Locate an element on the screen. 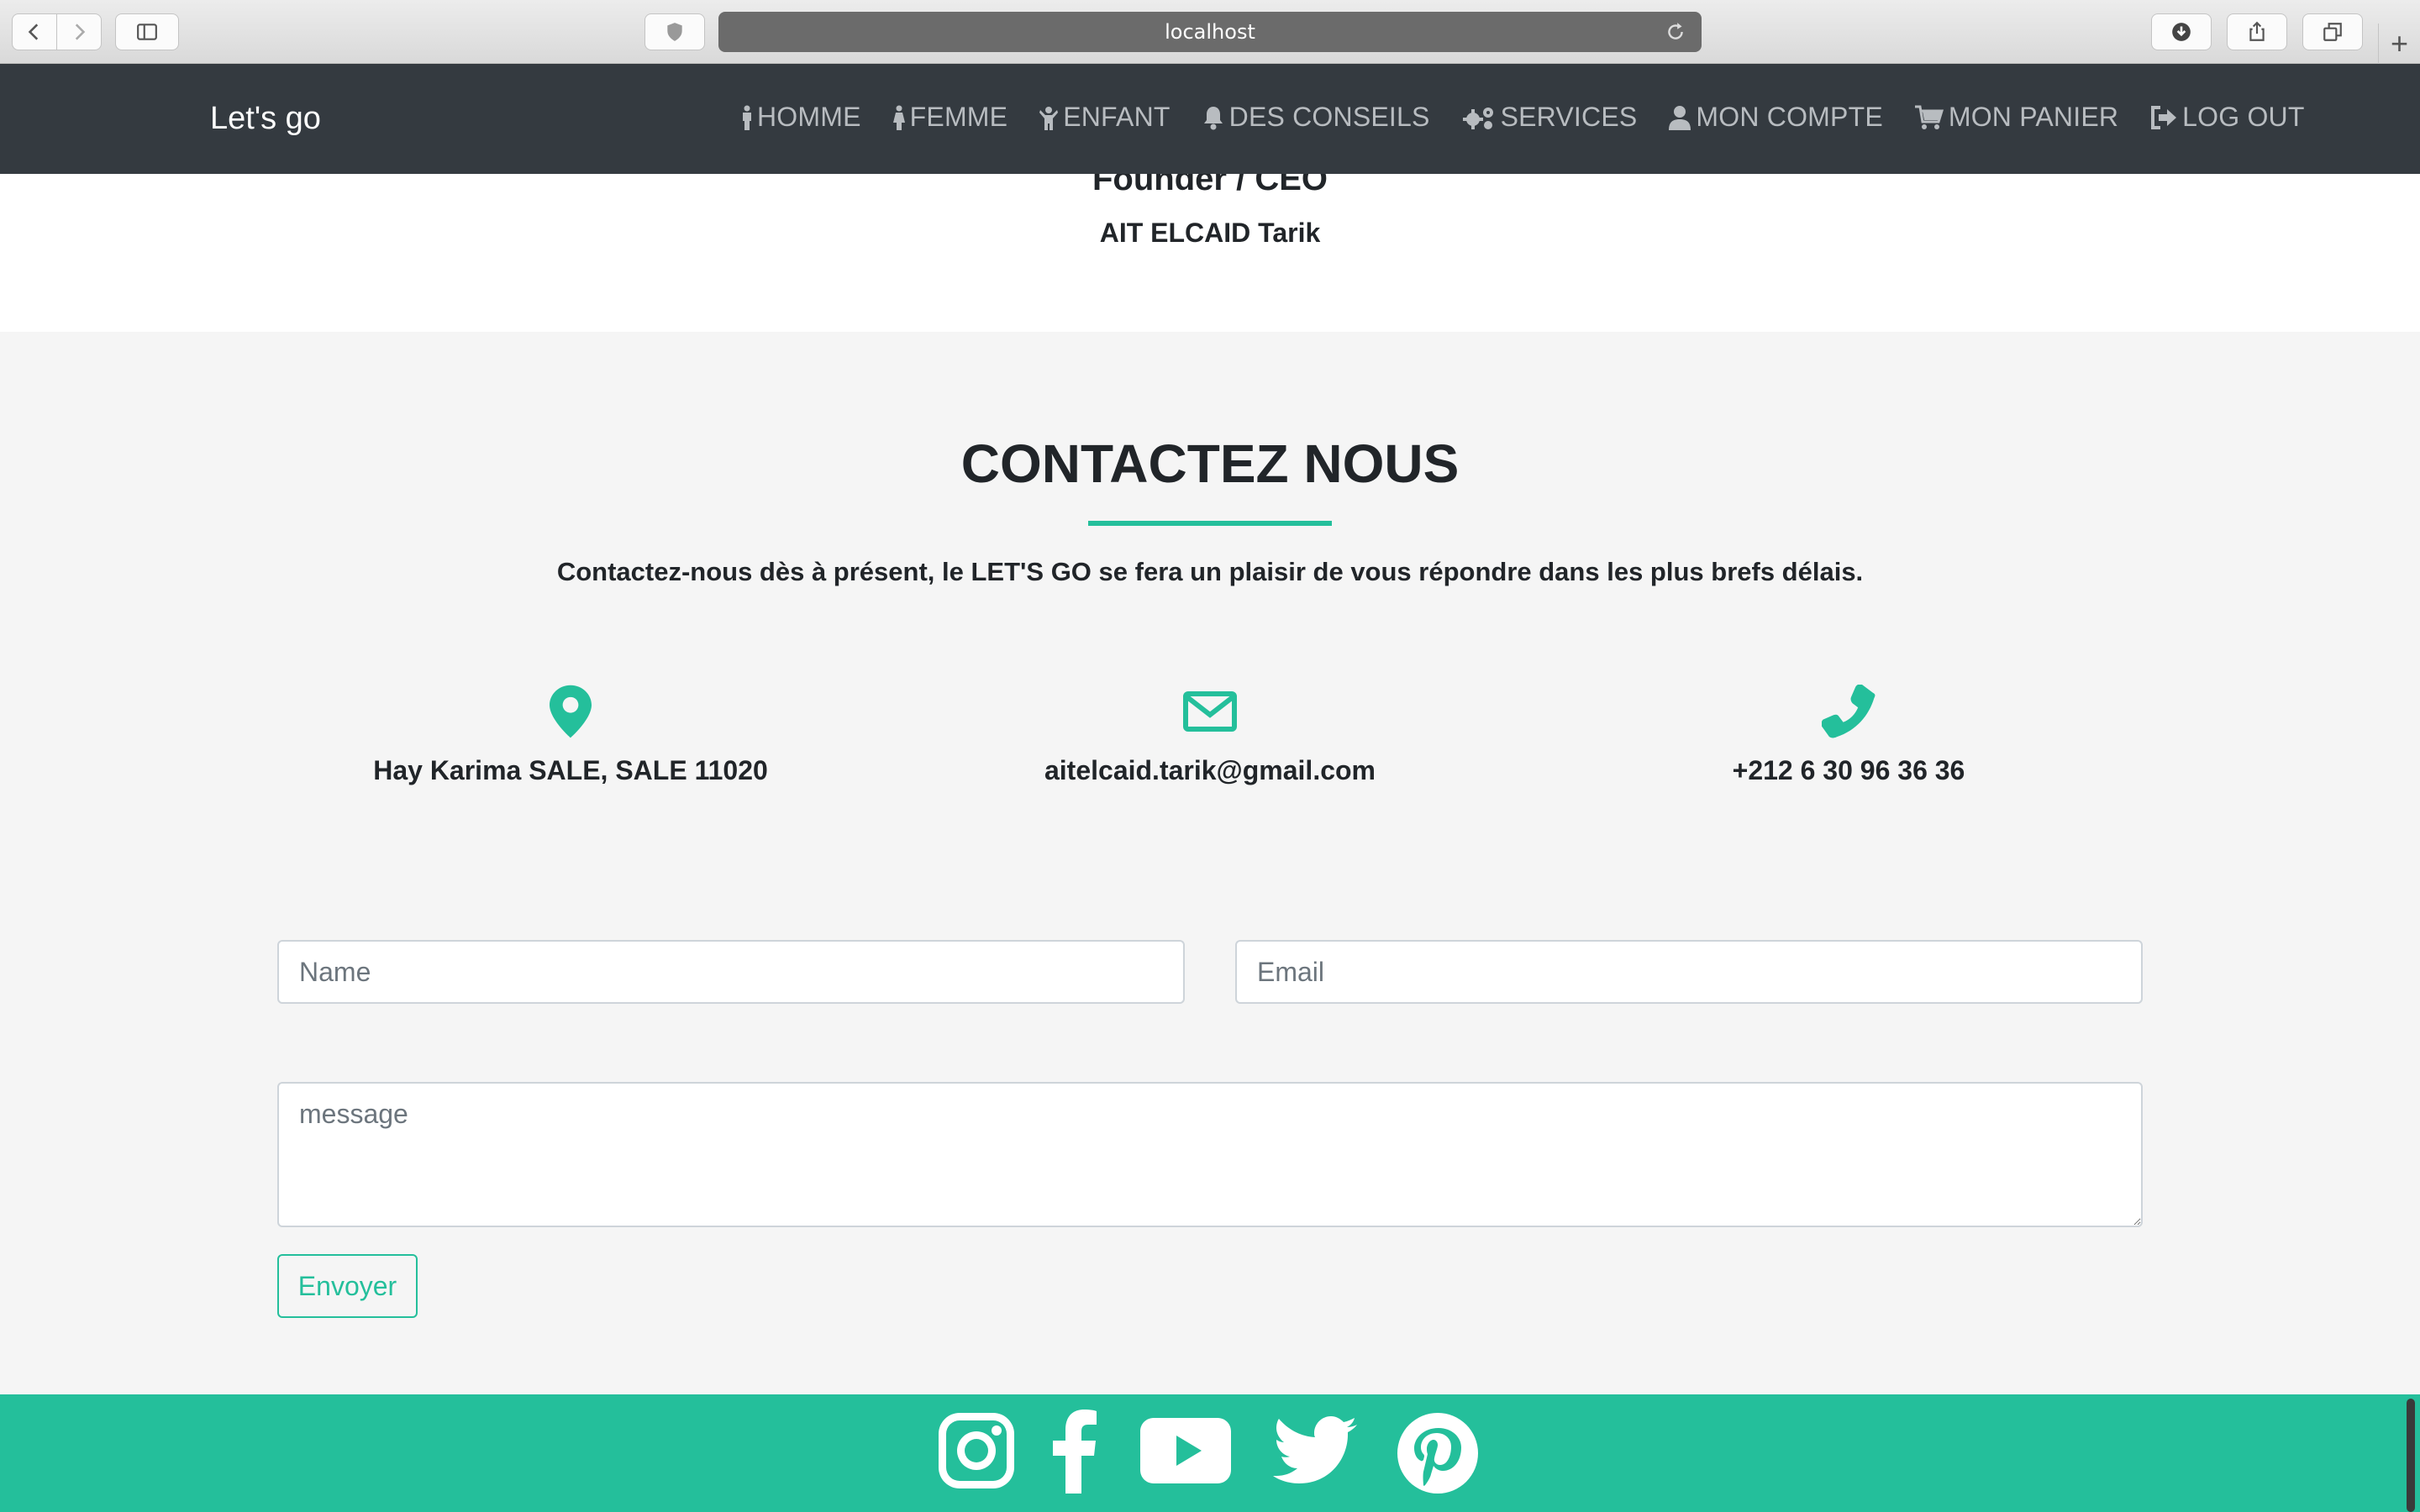  back-button is located at coordinates (34, 31).